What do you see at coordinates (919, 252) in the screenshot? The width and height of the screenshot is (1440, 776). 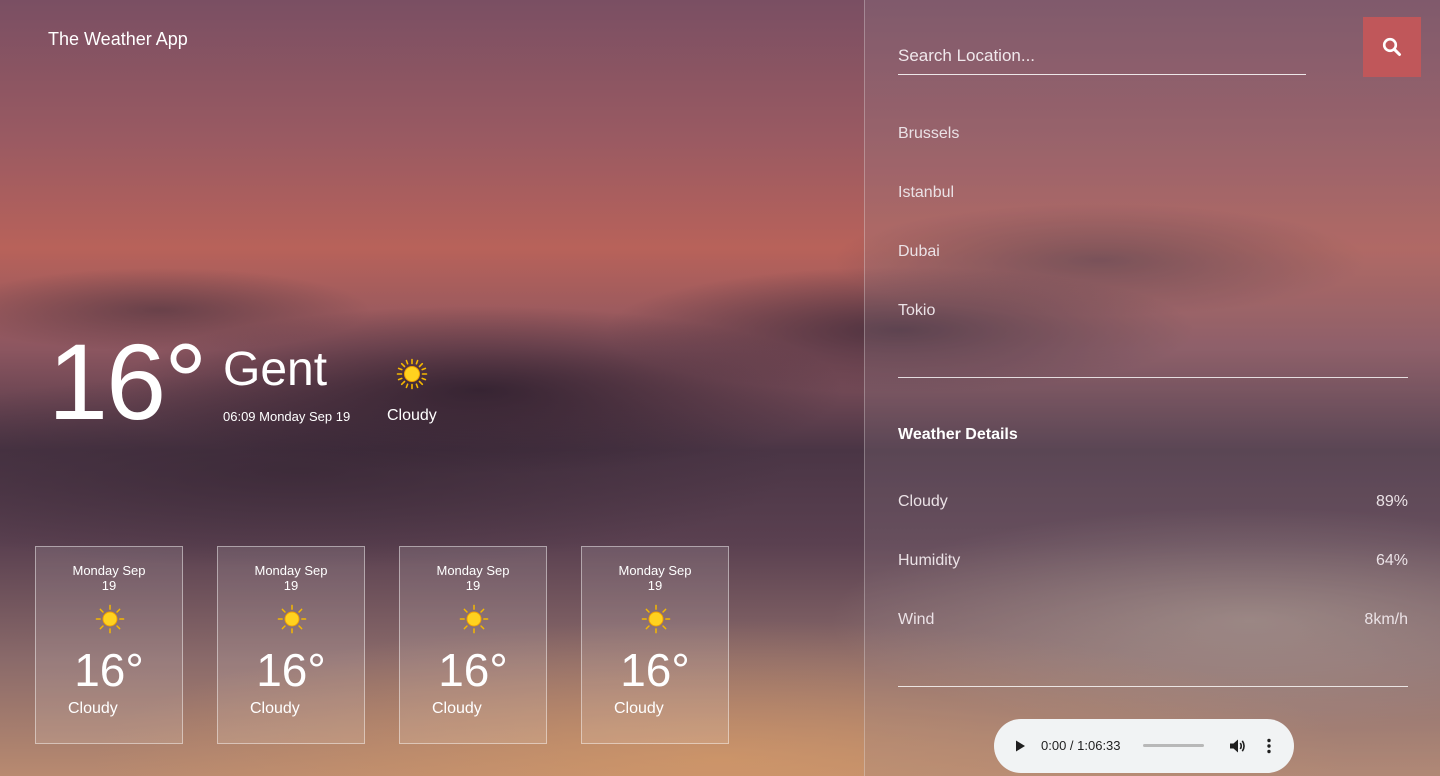 I see `city-item-dubai: Dubai` at bounding box center [919, 252].